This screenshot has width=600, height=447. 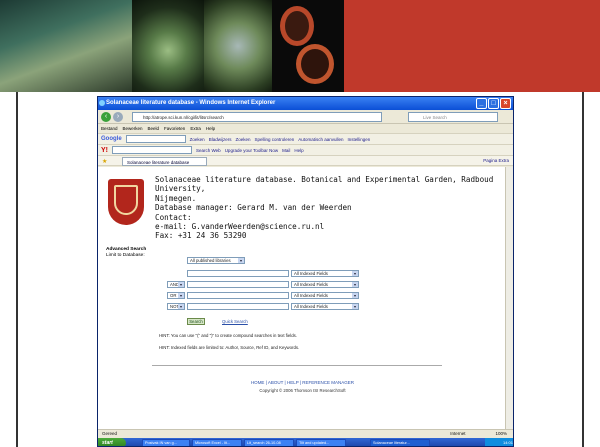 I want to click on operator-select-or: OR ▾, so click(x=176, y=295).